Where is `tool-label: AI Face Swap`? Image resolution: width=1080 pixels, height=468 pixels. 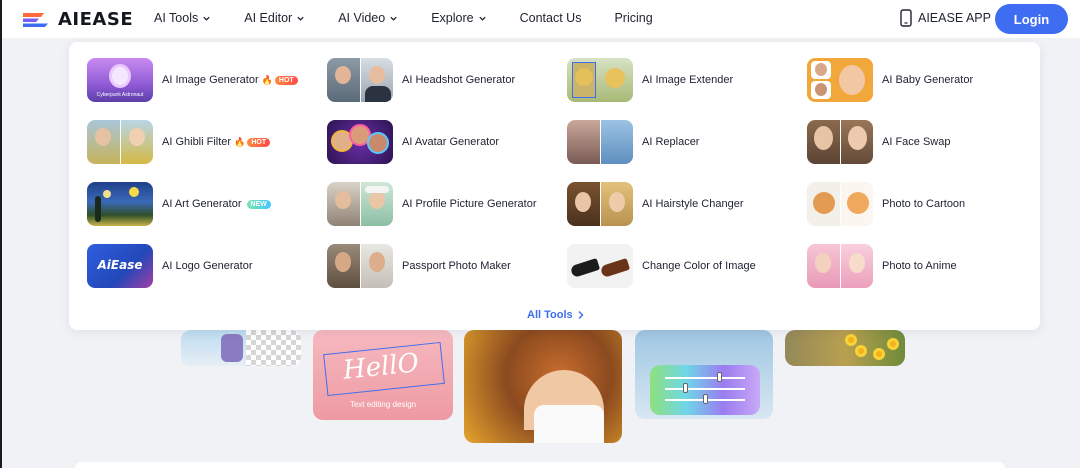 tool-label: AI Face Swap is located at coordinates (916, 142).